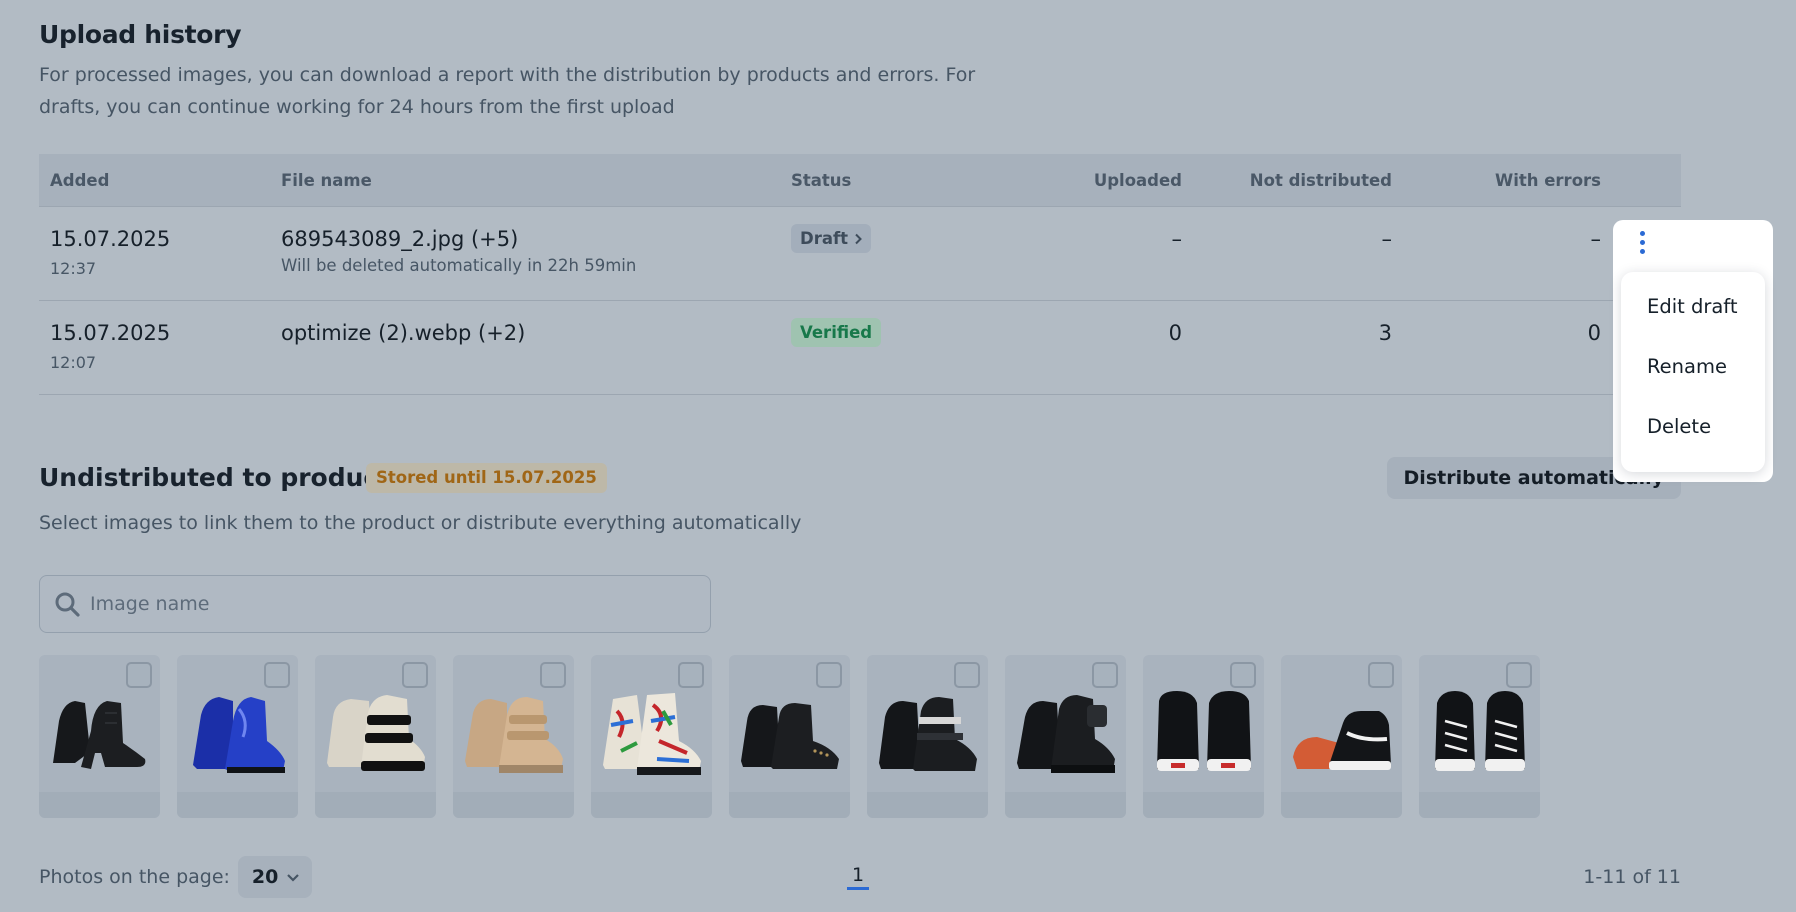 The width and height of the screenshot is (1796, 912). What do you see at coordinates (67, 604) in the screenshot?
I see `search-icon` at bounding box center [67, 604].